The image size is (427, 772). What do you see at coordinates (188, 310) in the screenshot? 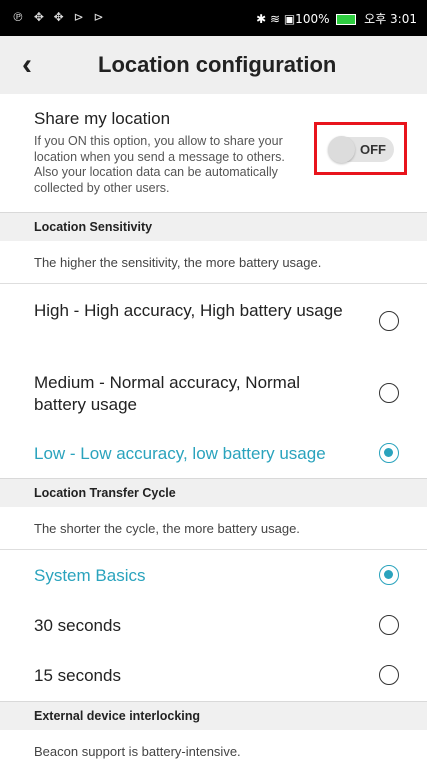
I see `option-label: High - High accuracy, High battery usage` at bounding box center [188, 310].